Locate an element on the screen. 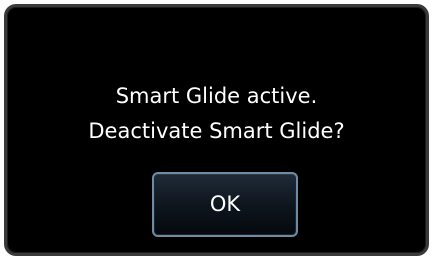  dialog-message-line-2: Deactivate Smart Glide? is located at coordinates (216, 131).